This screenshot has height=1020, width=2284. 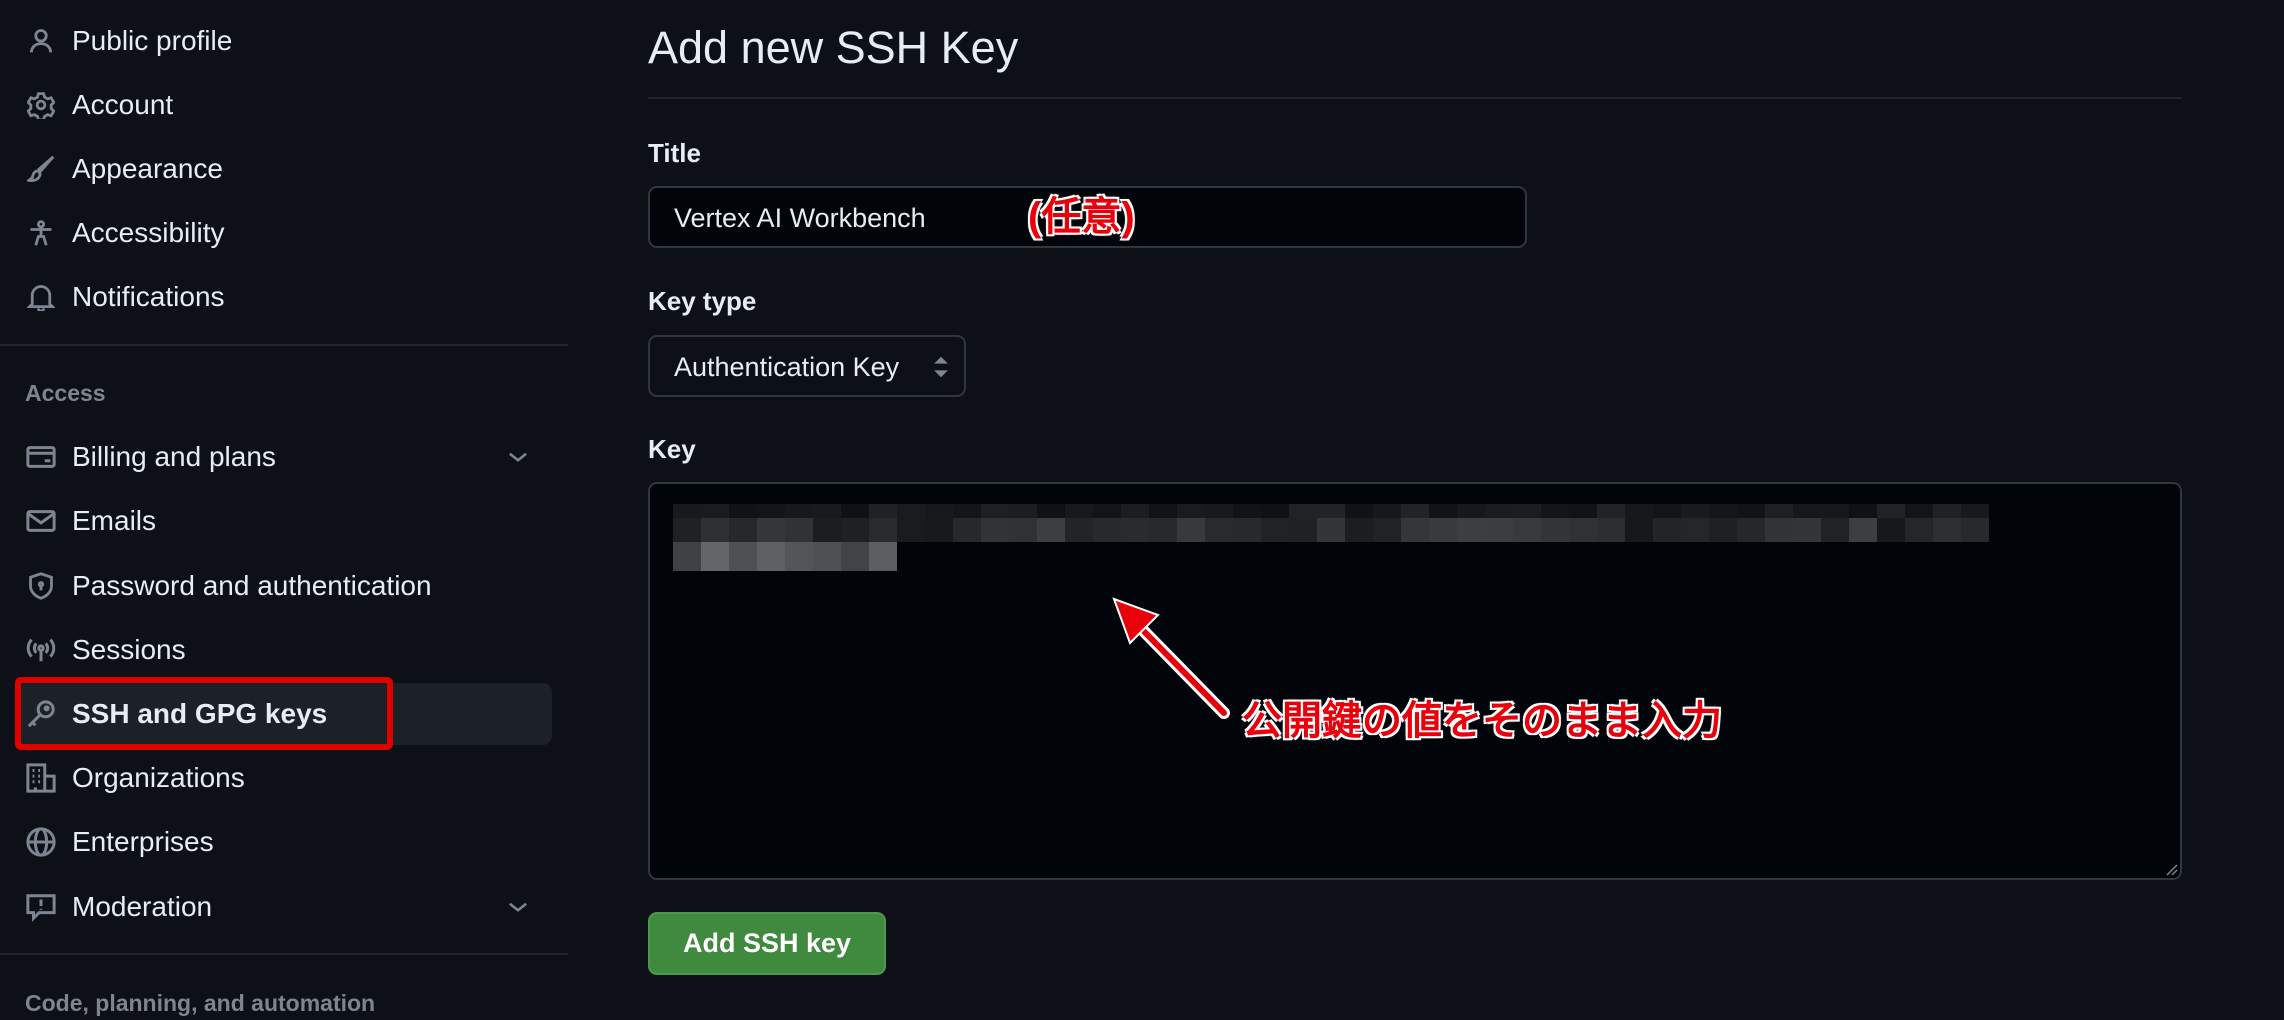 I want to click on sidebar-item-emails: Emails, so click(x=283, y=521).